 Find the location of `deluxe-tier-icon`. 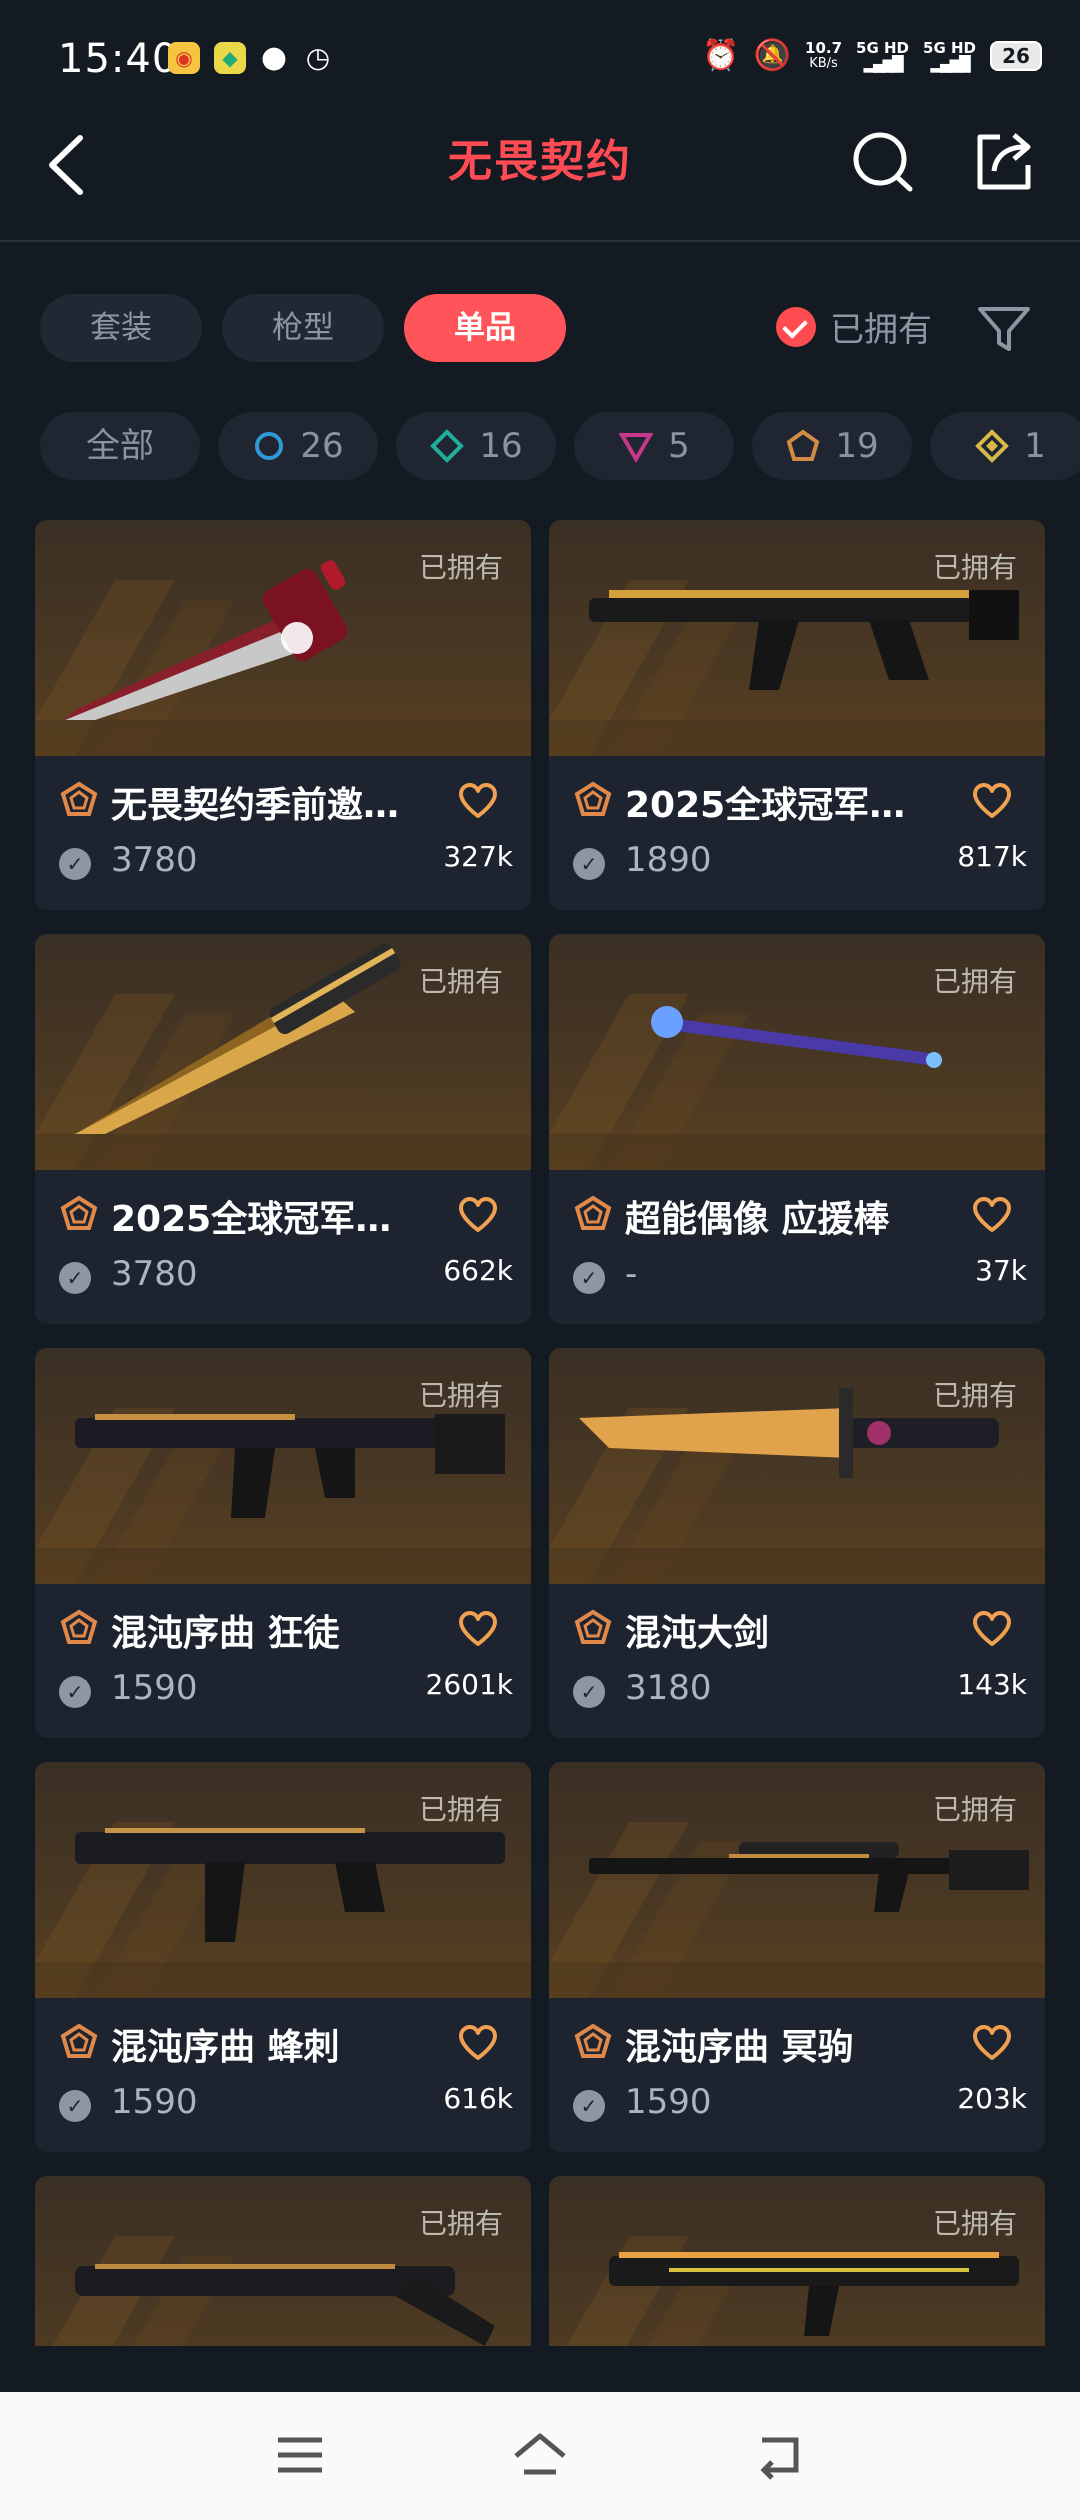

deluxe-tier-icon is located at coordinates (447, 446).